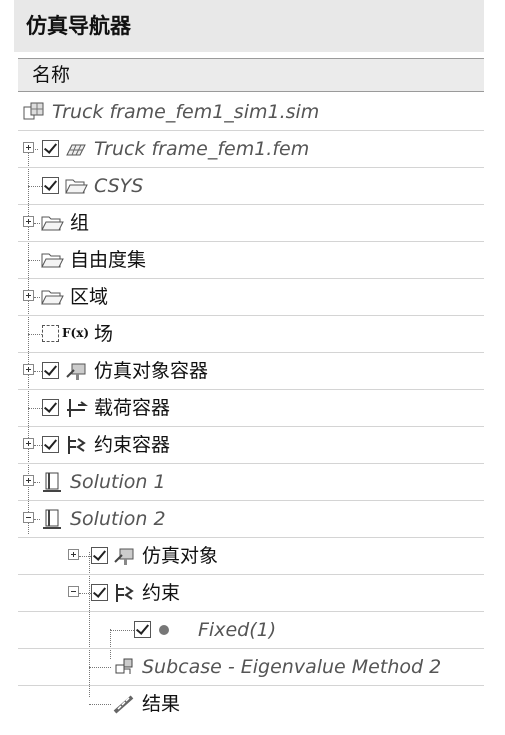 The height and width of the screenshot is (735, 505). What do you see at coordinates (50, 185) in the screenshot?
I see `checkbox-csys` at bounding box center [50, 185].